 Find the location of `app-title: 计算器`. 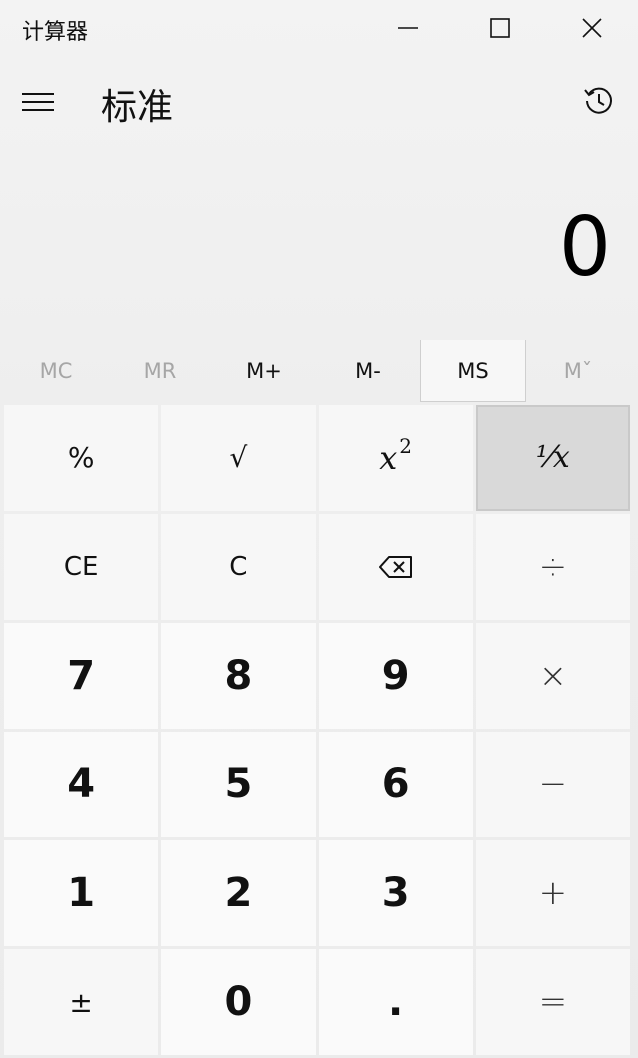

app-title: 计算器 is located at coordinates (55, 32).